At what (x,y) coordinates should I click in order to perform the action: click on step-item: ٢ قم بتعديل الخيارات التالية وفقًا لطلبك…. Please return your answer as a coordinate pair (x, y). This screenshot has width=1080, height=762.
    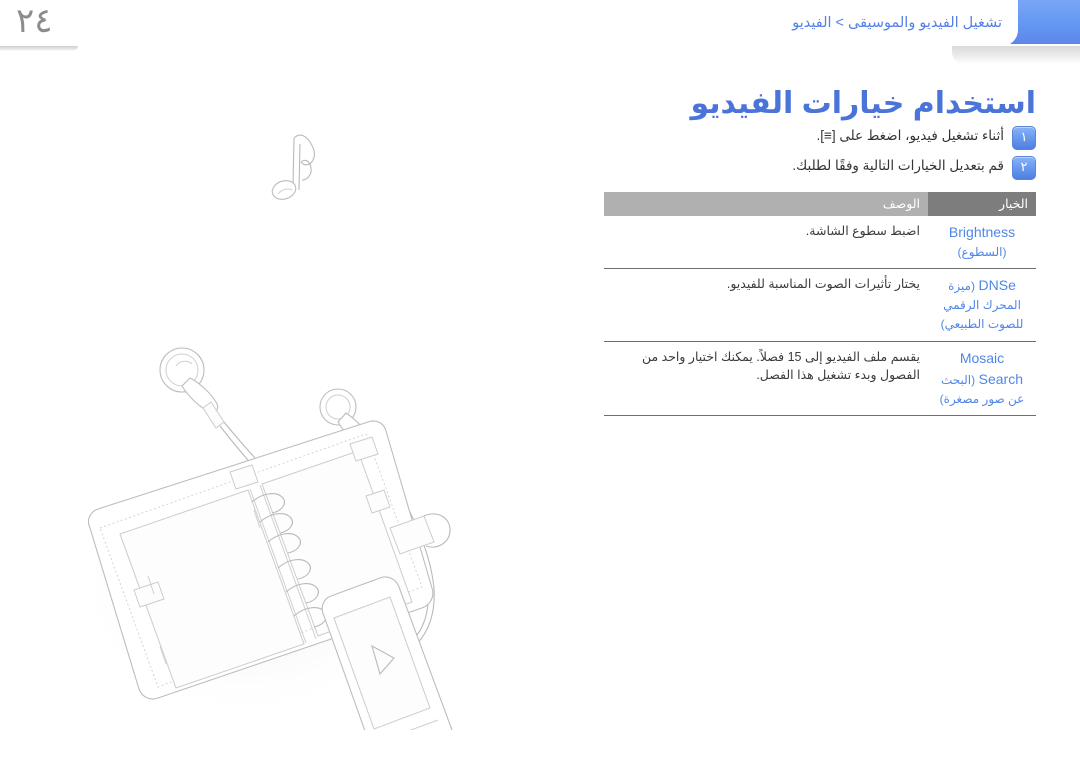
    Looking at the image, I should click on (886, 168).